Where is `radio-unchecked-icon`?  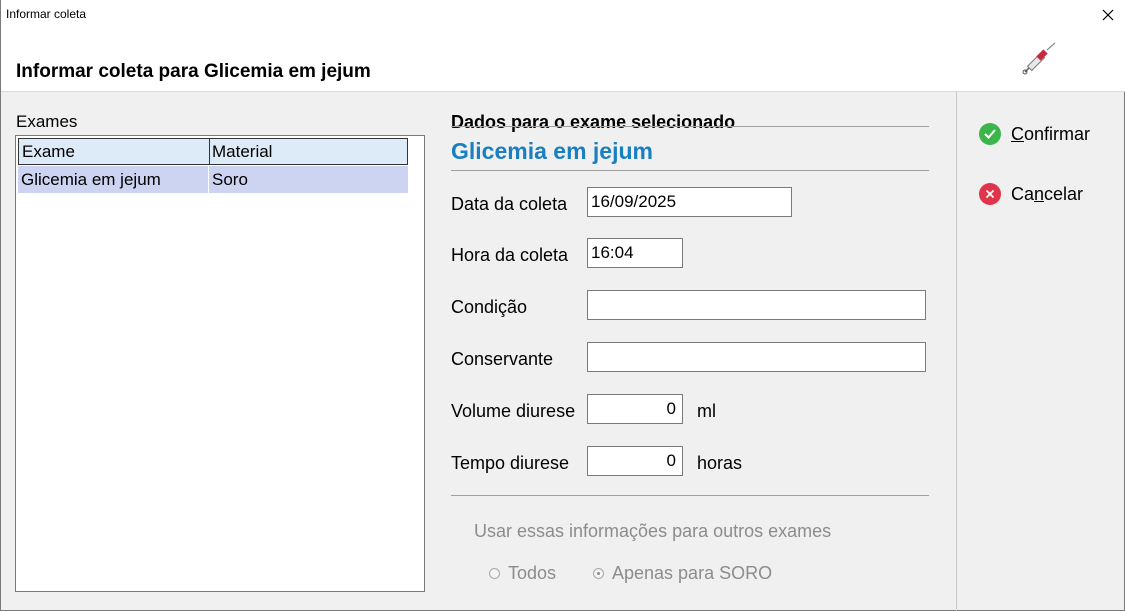 radio-unchecked-icon is located at coordinates (494, 573).